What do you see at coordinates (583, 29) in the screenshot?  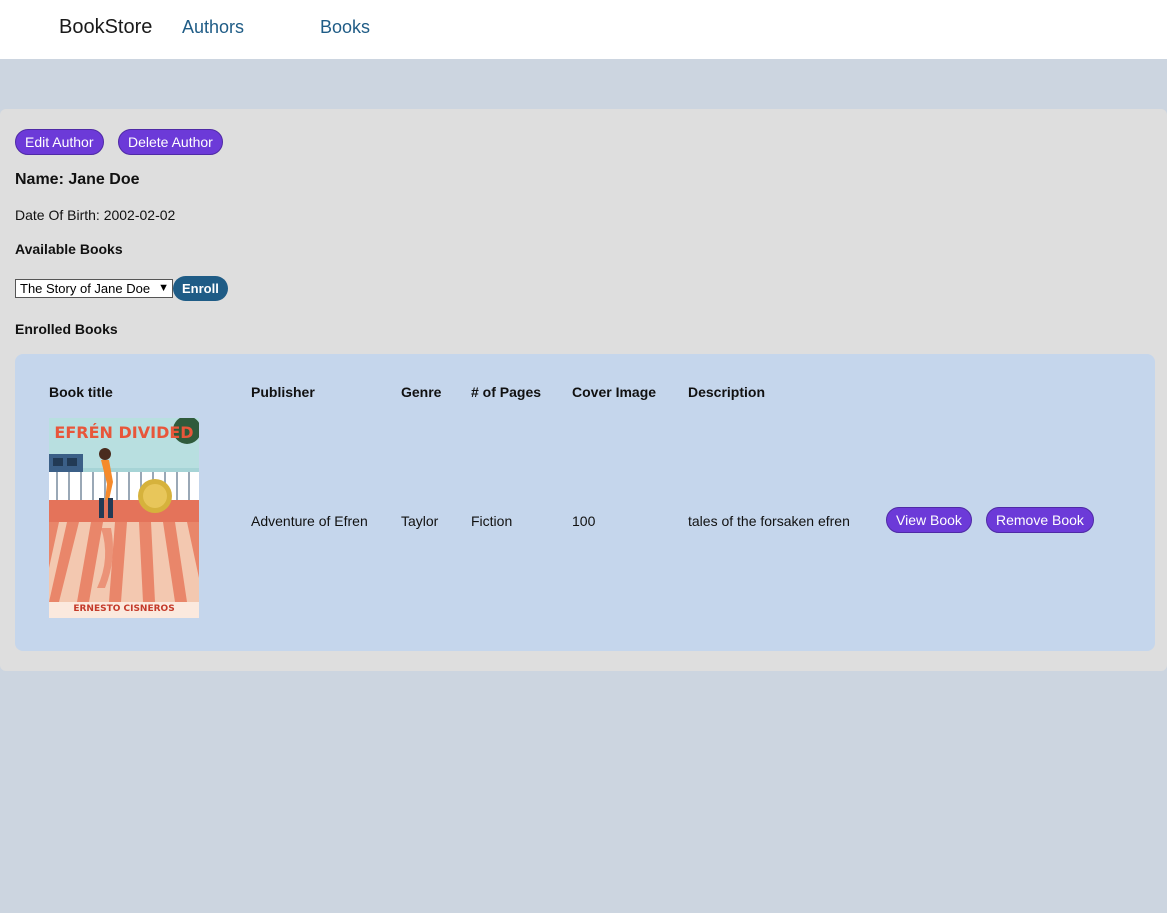 I see `top-navbar: BookStore Authors Books` at bounding box center [583, 29].